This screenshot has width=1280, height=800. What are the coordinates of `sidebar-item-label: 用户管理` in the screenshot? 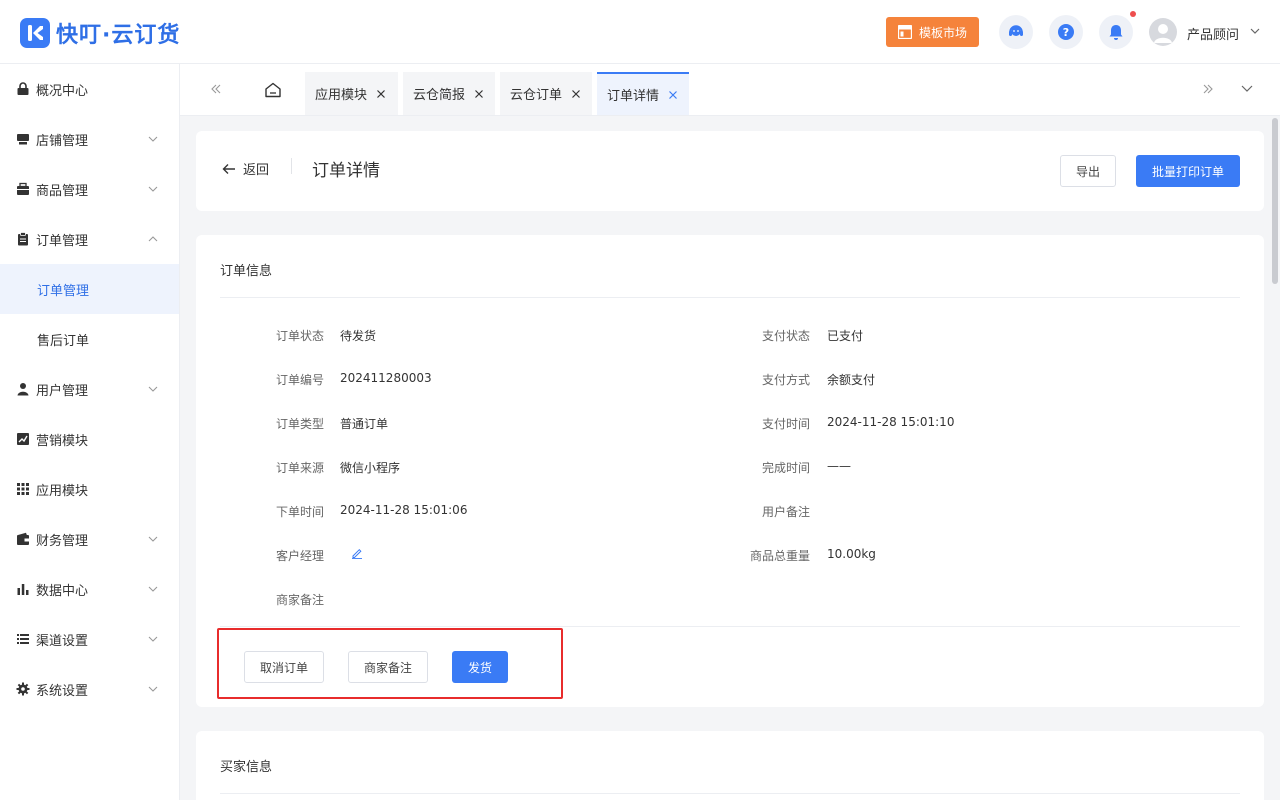 It's located at (62, 391).